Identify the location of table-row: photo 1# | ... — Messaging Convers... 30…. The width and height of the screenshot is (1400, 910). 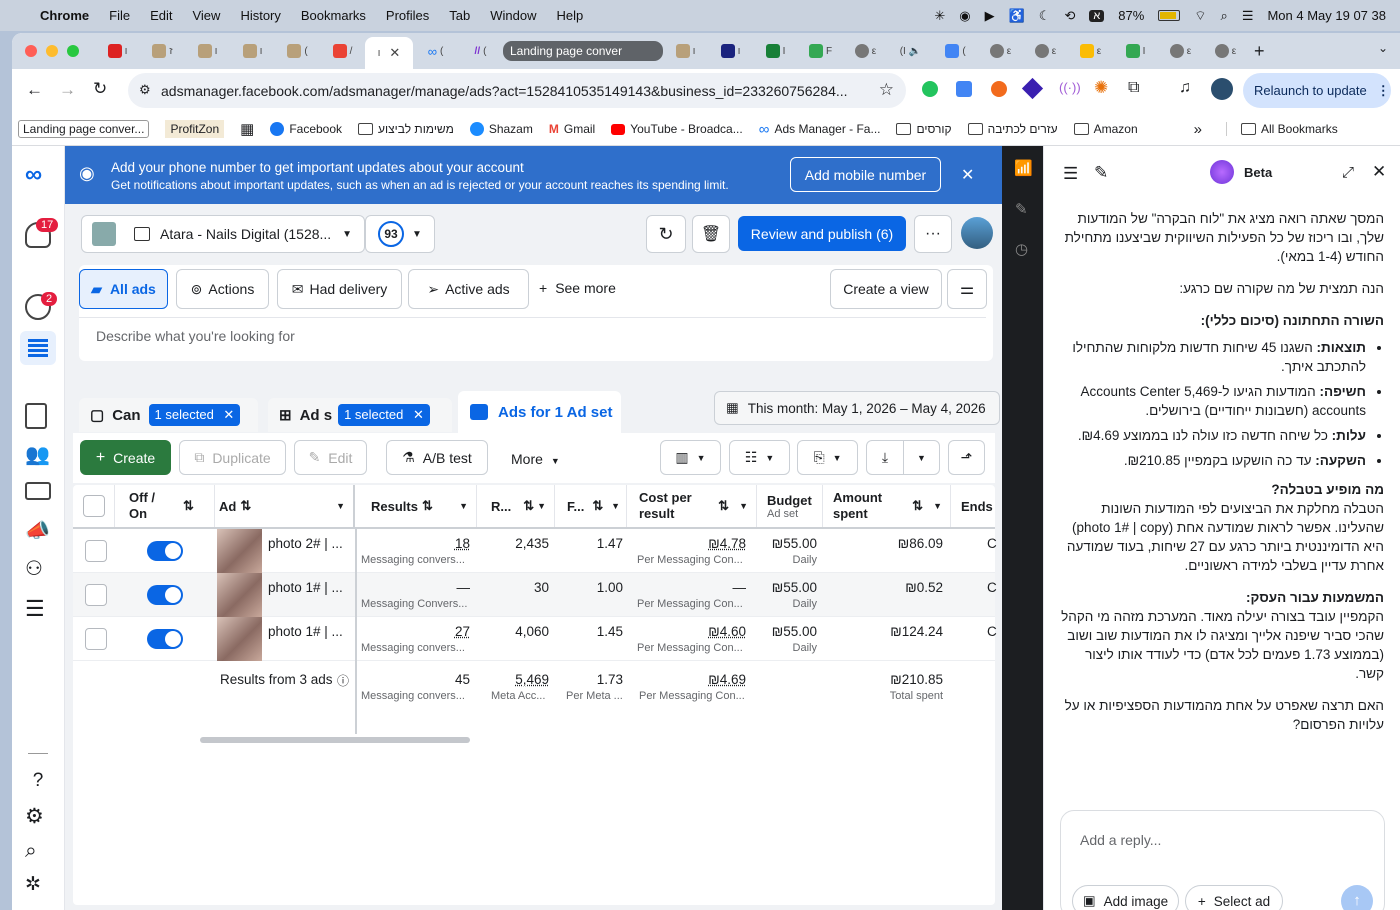
(535, 595).